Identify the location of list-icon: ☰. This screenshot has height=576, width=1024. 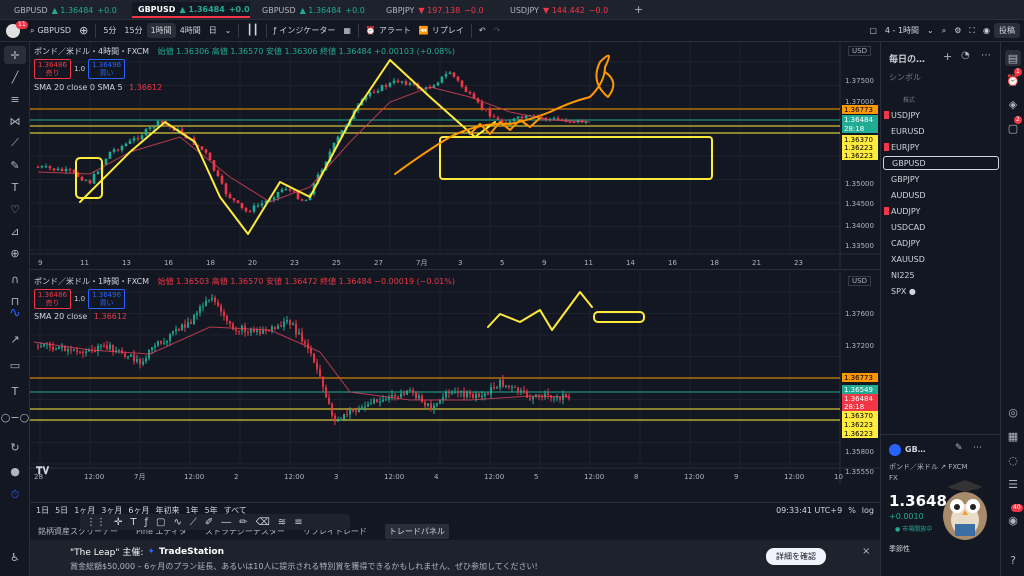
(1013, 484).